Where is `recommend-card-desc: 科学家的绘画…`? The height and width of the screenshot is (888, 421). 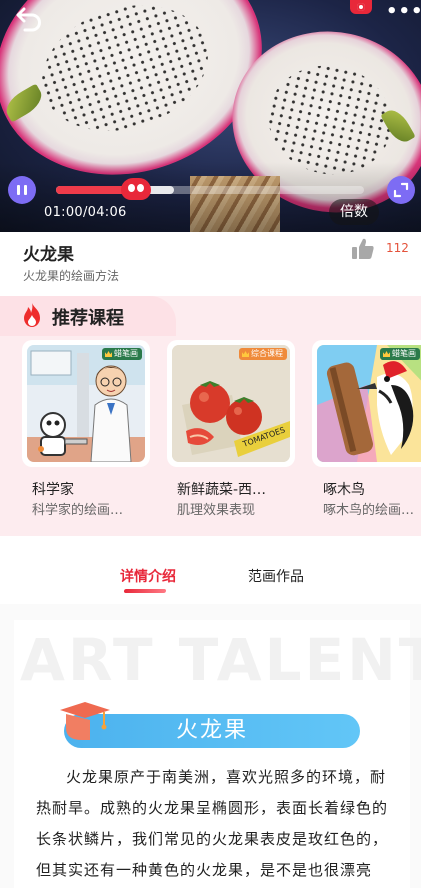
recommend-card-desc: 科学家的绘画… is located at coordinates (78, 510).